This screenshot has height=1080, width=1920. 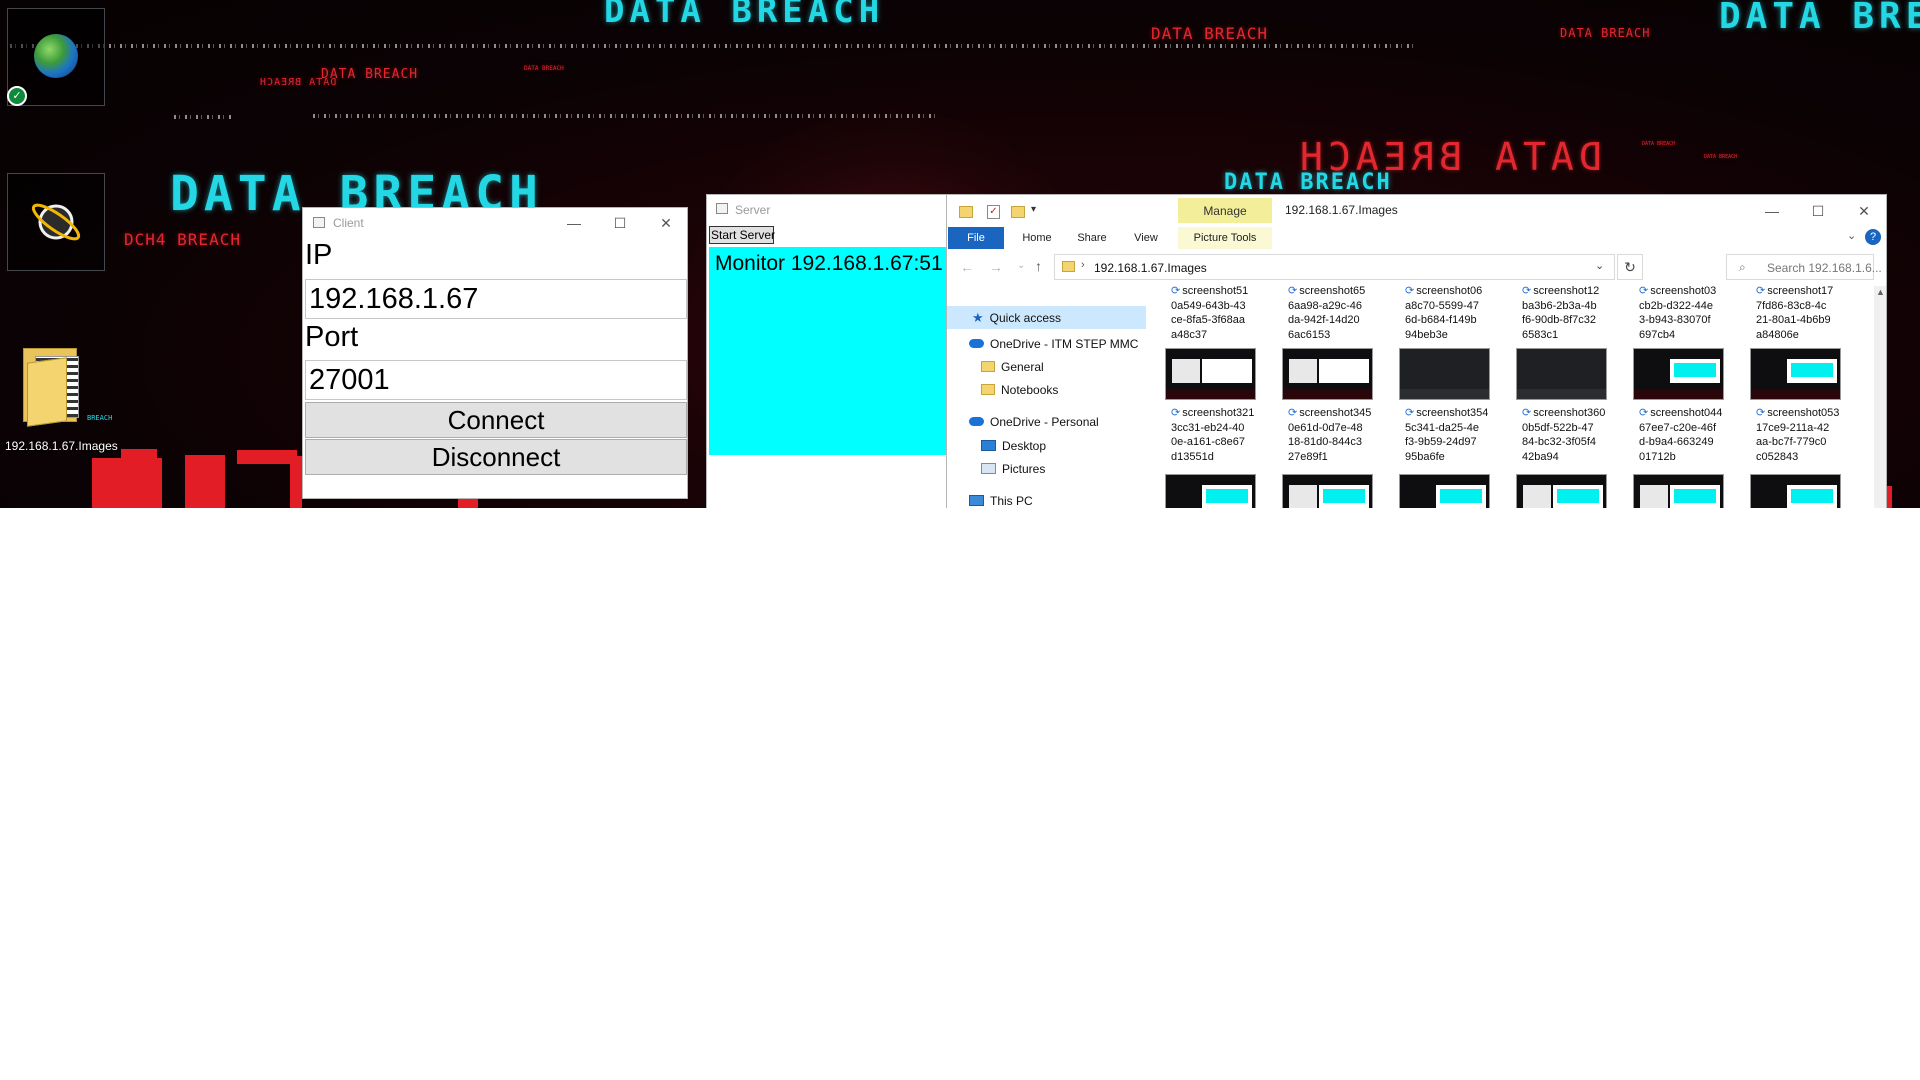 I want to click on shared-folder-icon, so click(x=988, y=366).